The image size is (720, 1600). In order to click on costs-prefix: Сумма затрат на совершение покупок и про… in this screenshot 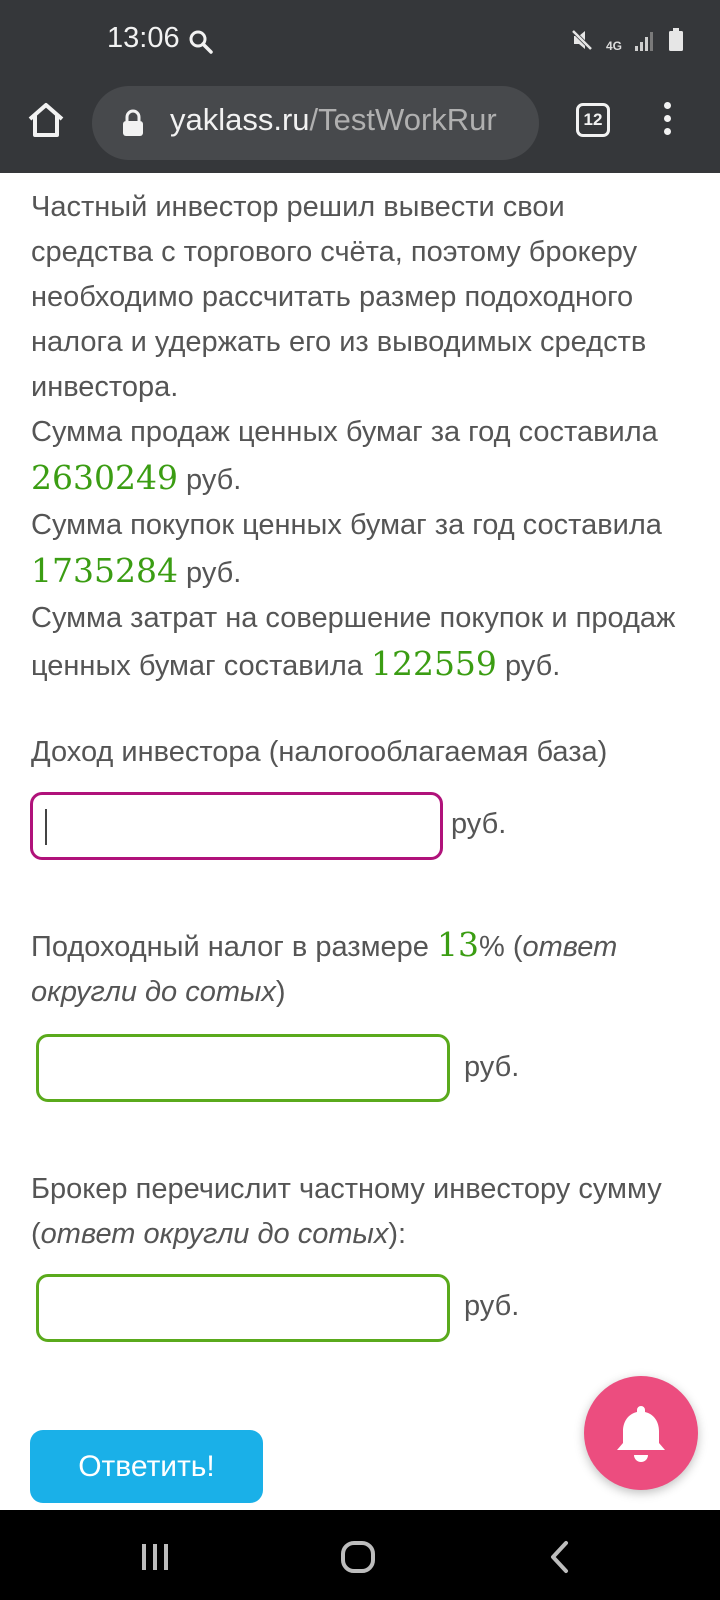, I will do `click(353, 642)`.